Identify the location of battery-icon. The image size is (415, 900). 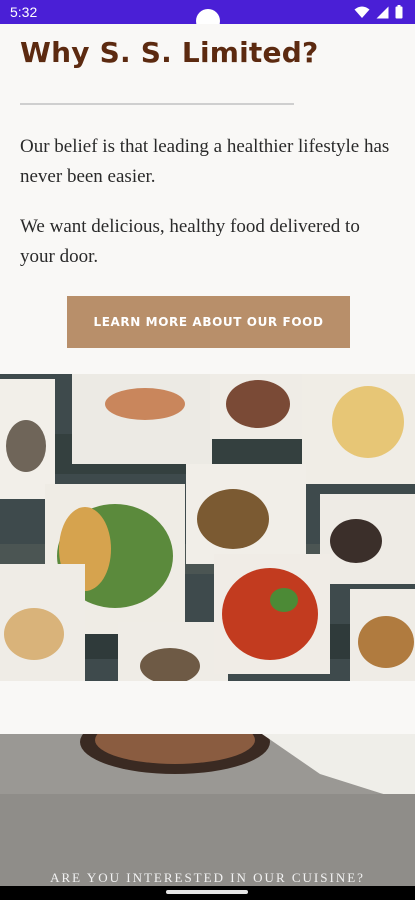
(399, 12).